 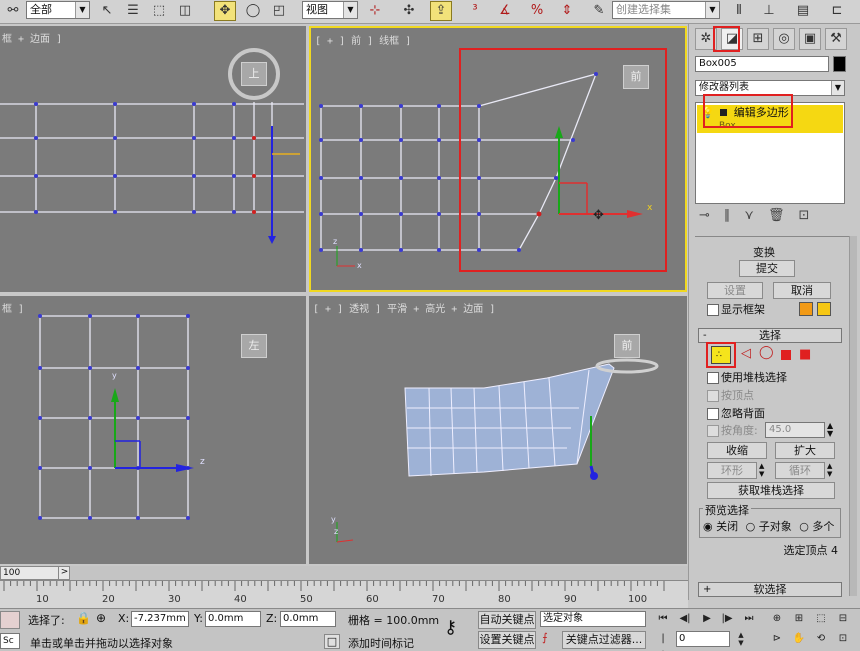 I want to click on named-selection-dropdown: 创建选择集 ▼, so click(x=666, y=10).